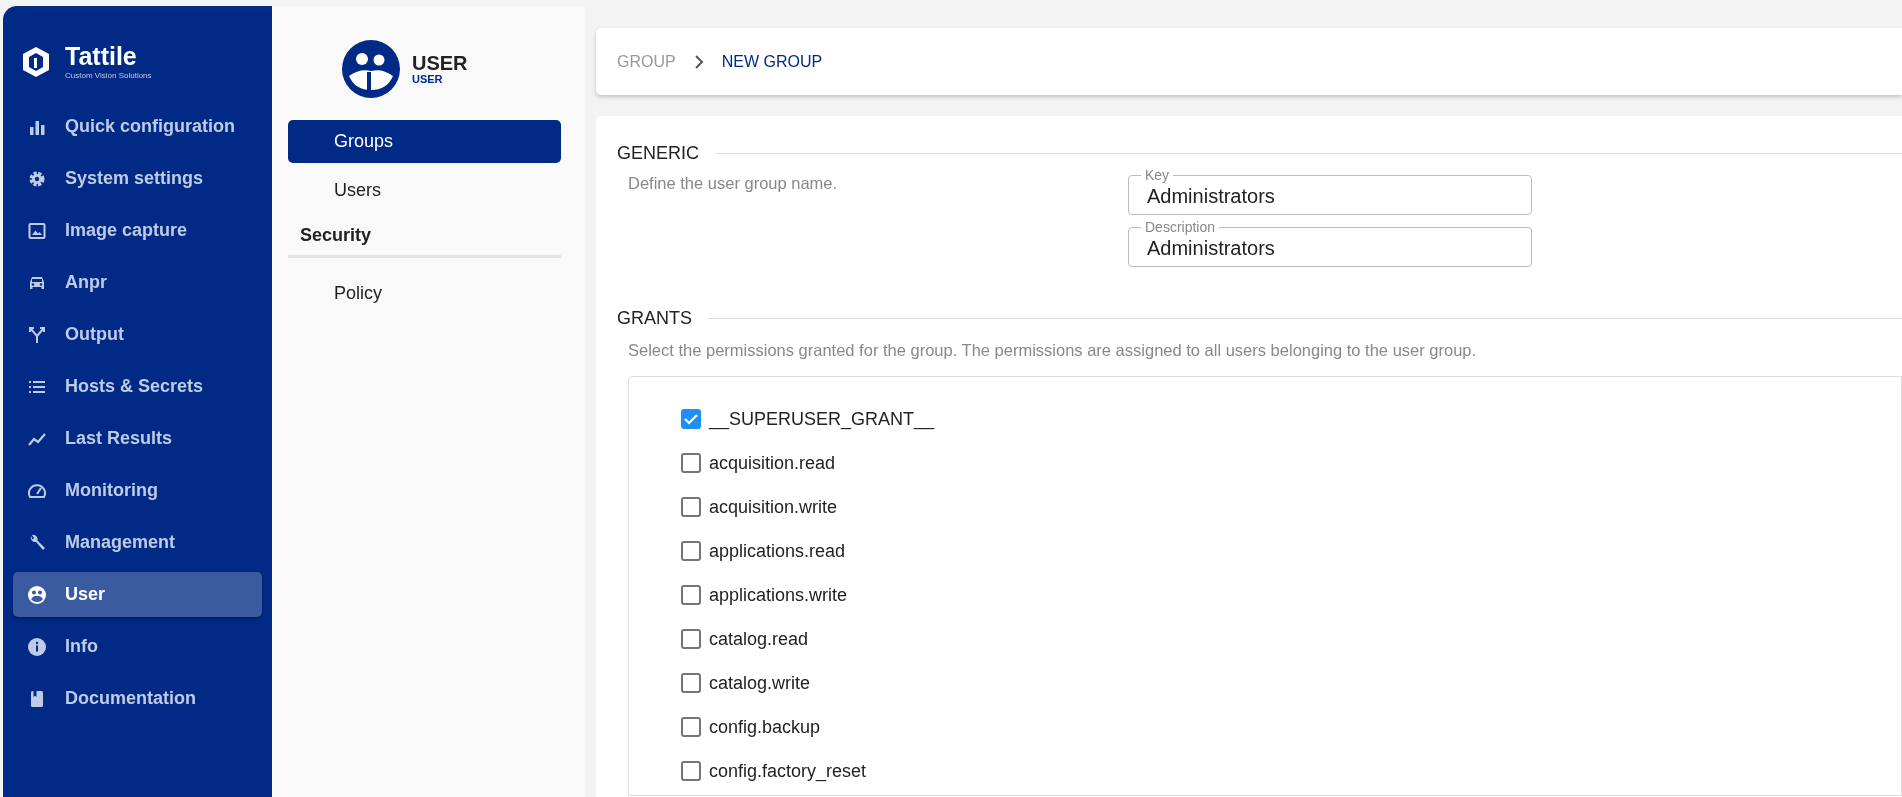 The width and height of the screenshot is (1902, 797). Describe the element at coordinates (137, 334) in the screenshot. I see `sidebar-item: Output` at that location.